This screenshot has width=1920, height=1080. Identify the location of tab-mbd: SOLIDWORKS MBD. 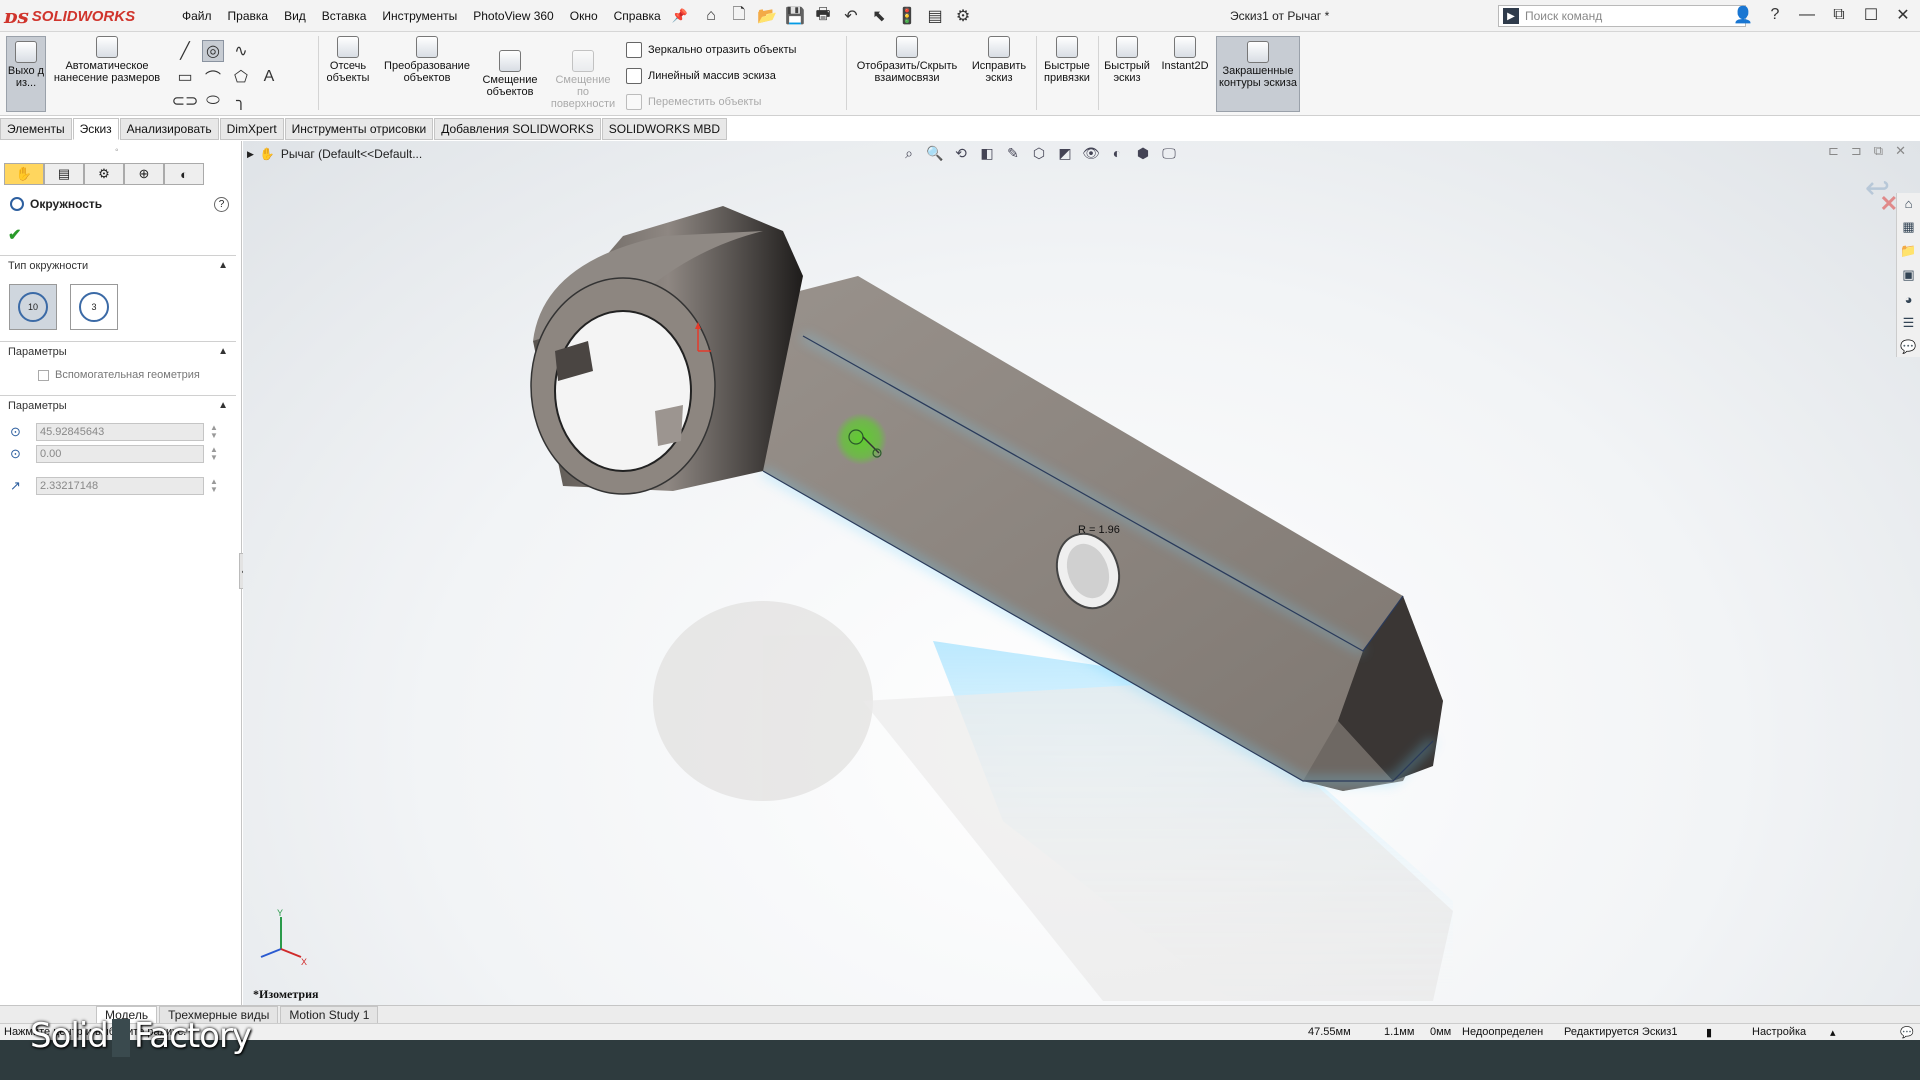
(664, 129).